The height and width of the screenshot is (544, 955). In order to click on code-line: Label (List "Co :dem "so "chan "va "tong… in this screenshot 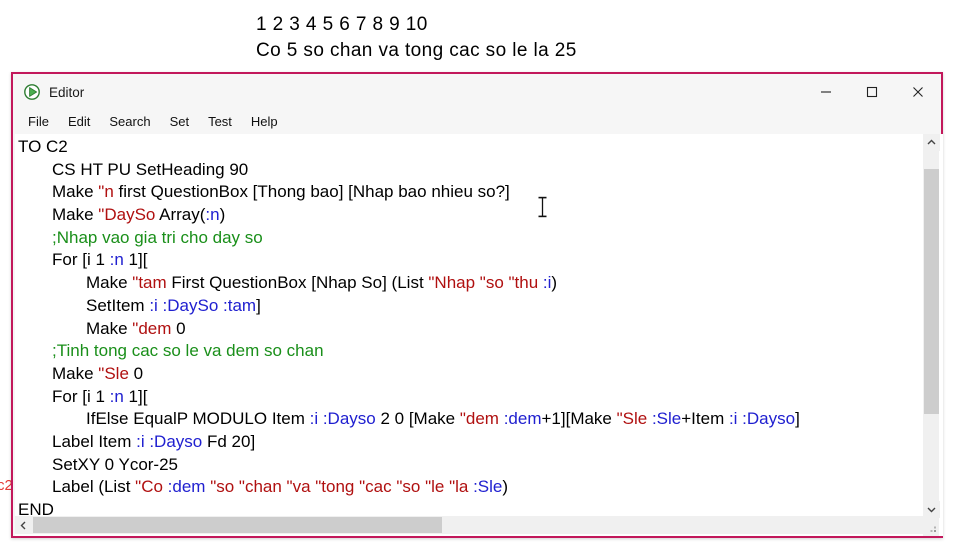, I will do `click(470, 487)`.